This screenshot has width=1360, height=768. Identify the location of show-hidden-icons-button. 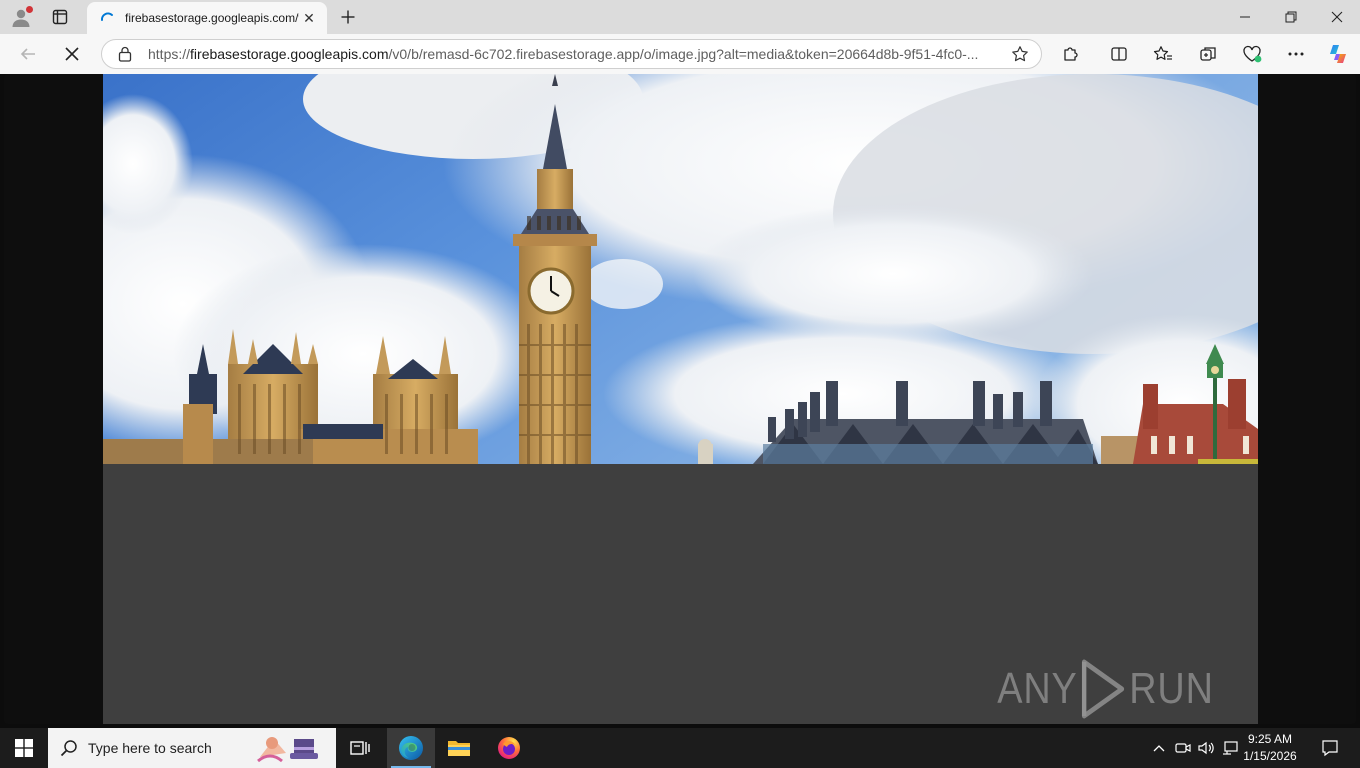
(1159, 748).